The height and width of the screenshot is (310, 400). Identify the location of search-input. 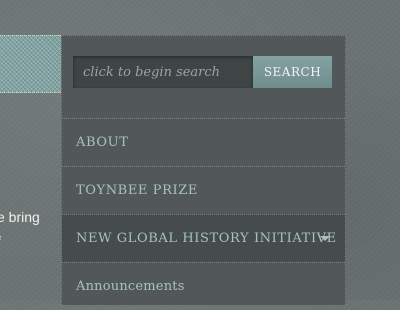
(163, 72).